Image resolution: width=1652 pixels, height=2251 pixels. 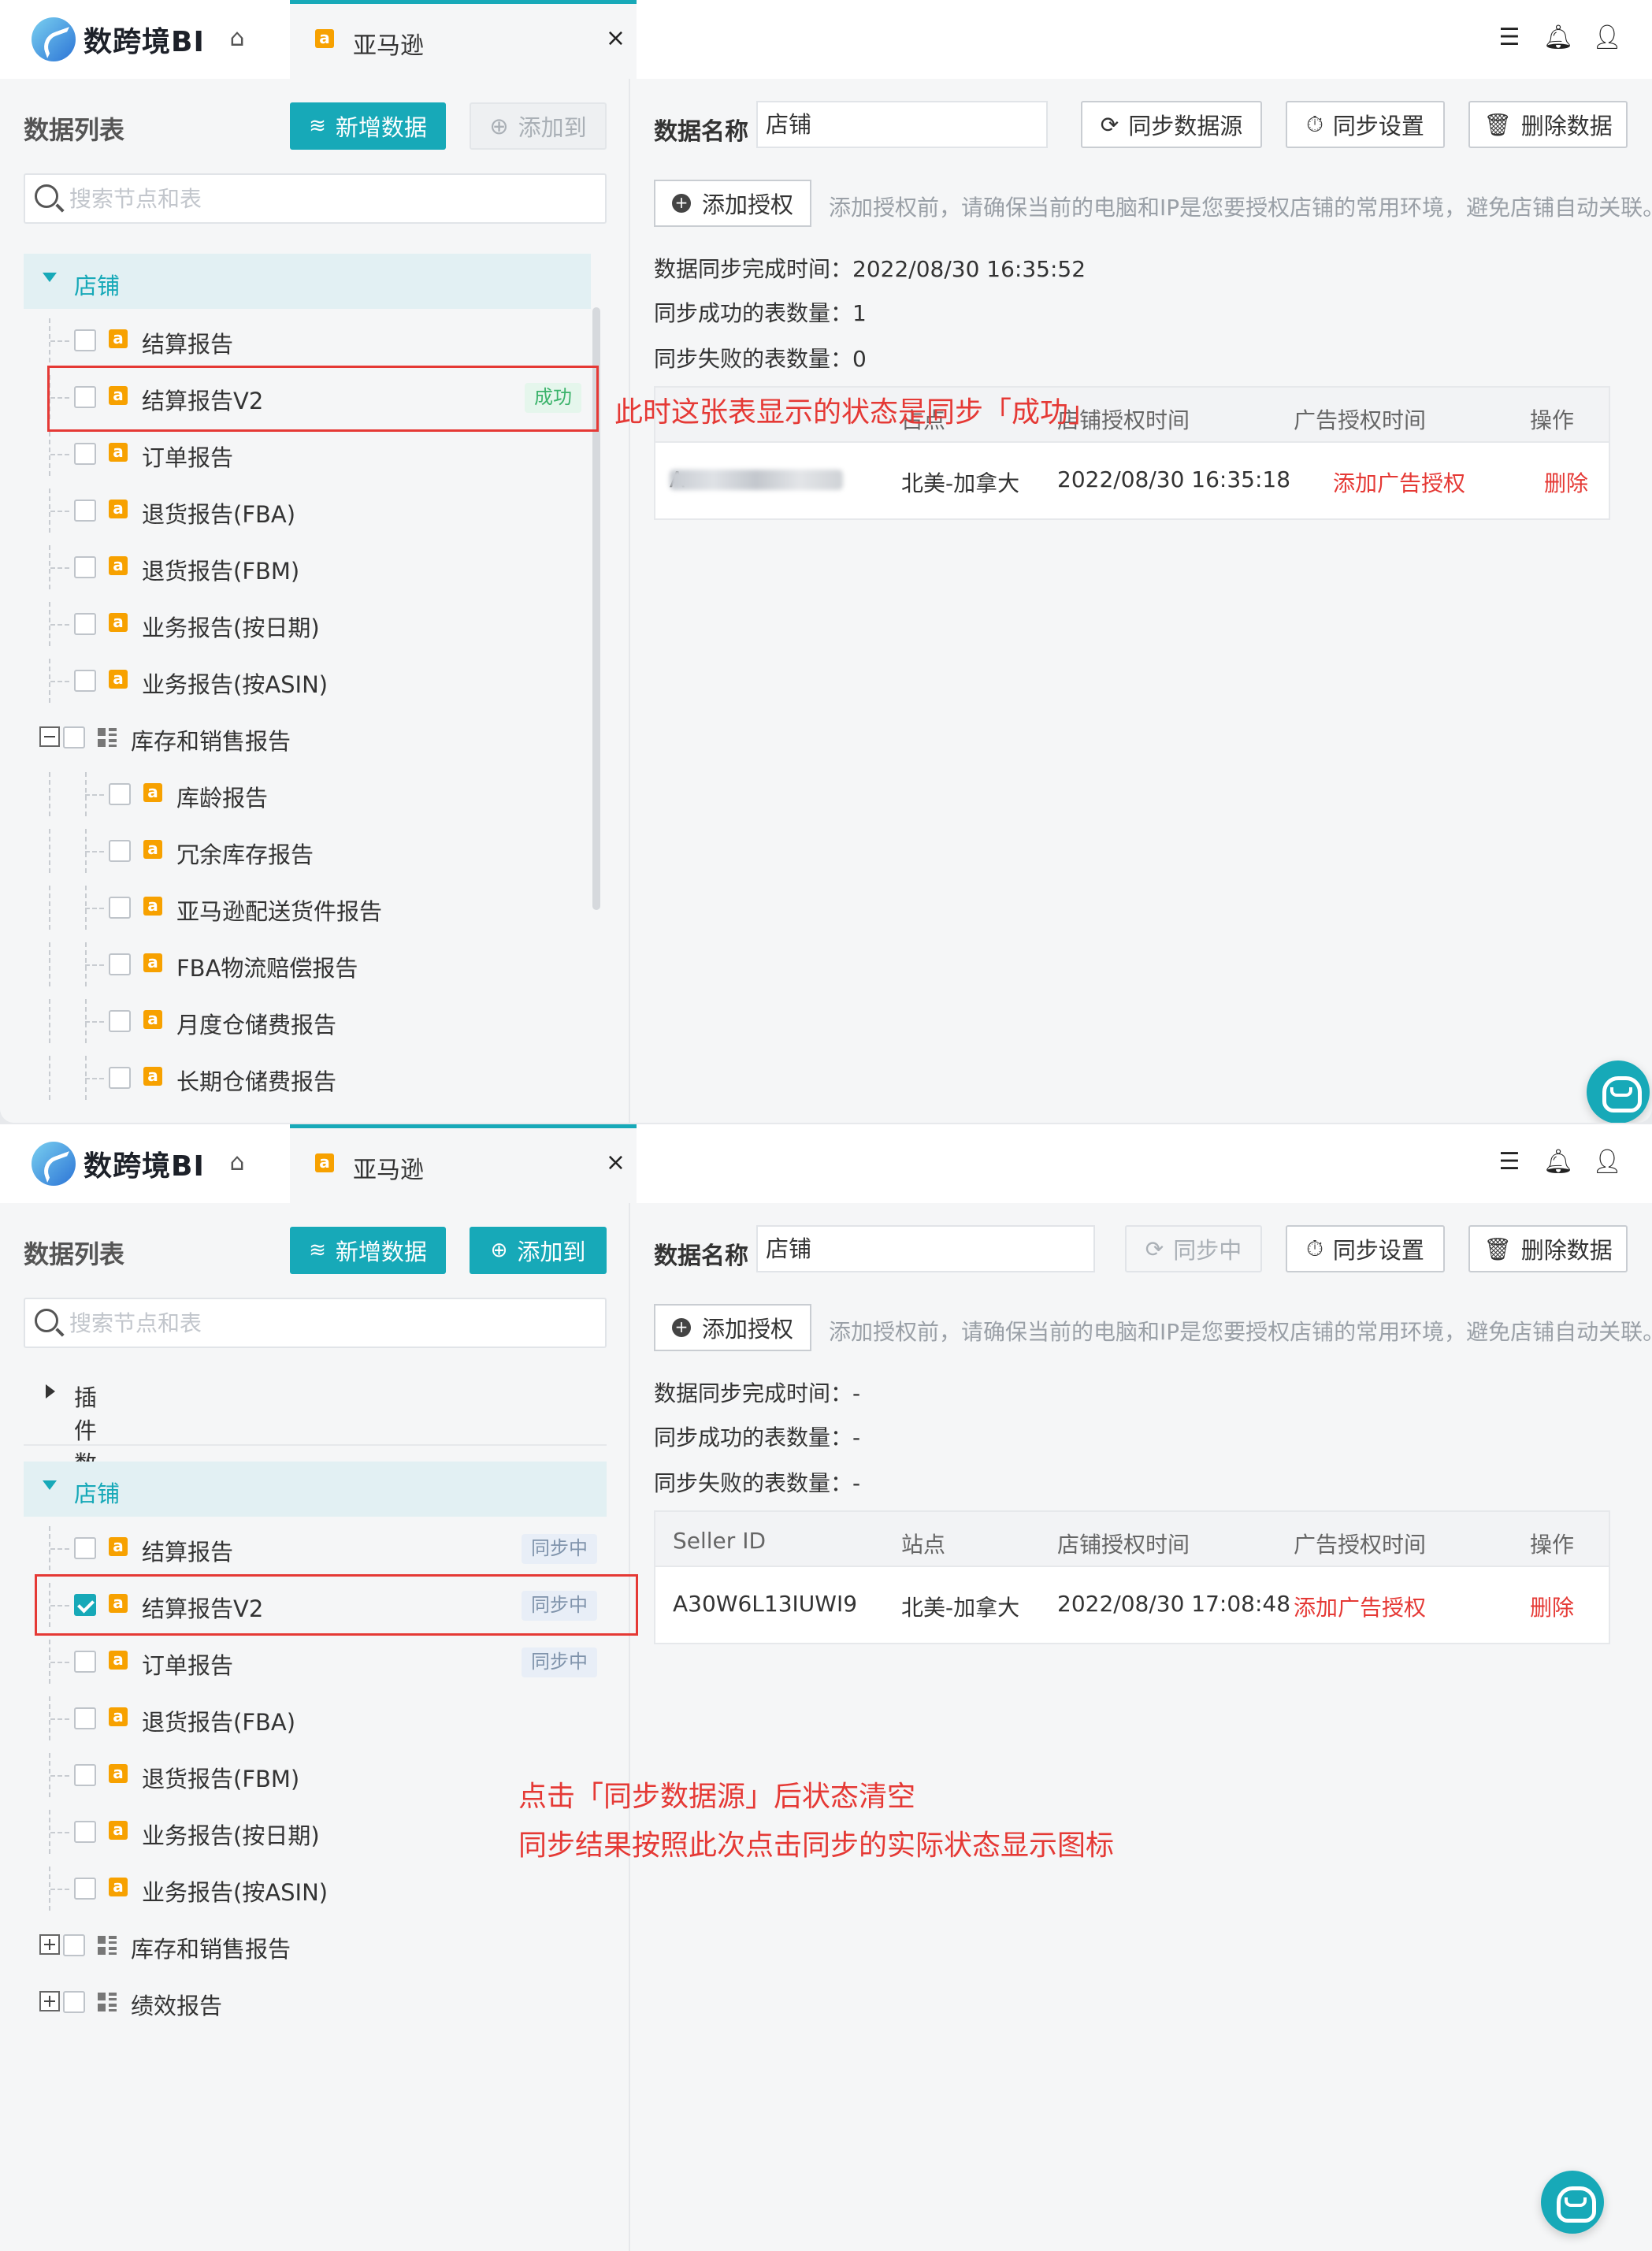 What do you see at coordinates (315, 1021) in the screenshot?
I see `tree-node: a 月度仓储费报告` at bounding box center [315, 1021].